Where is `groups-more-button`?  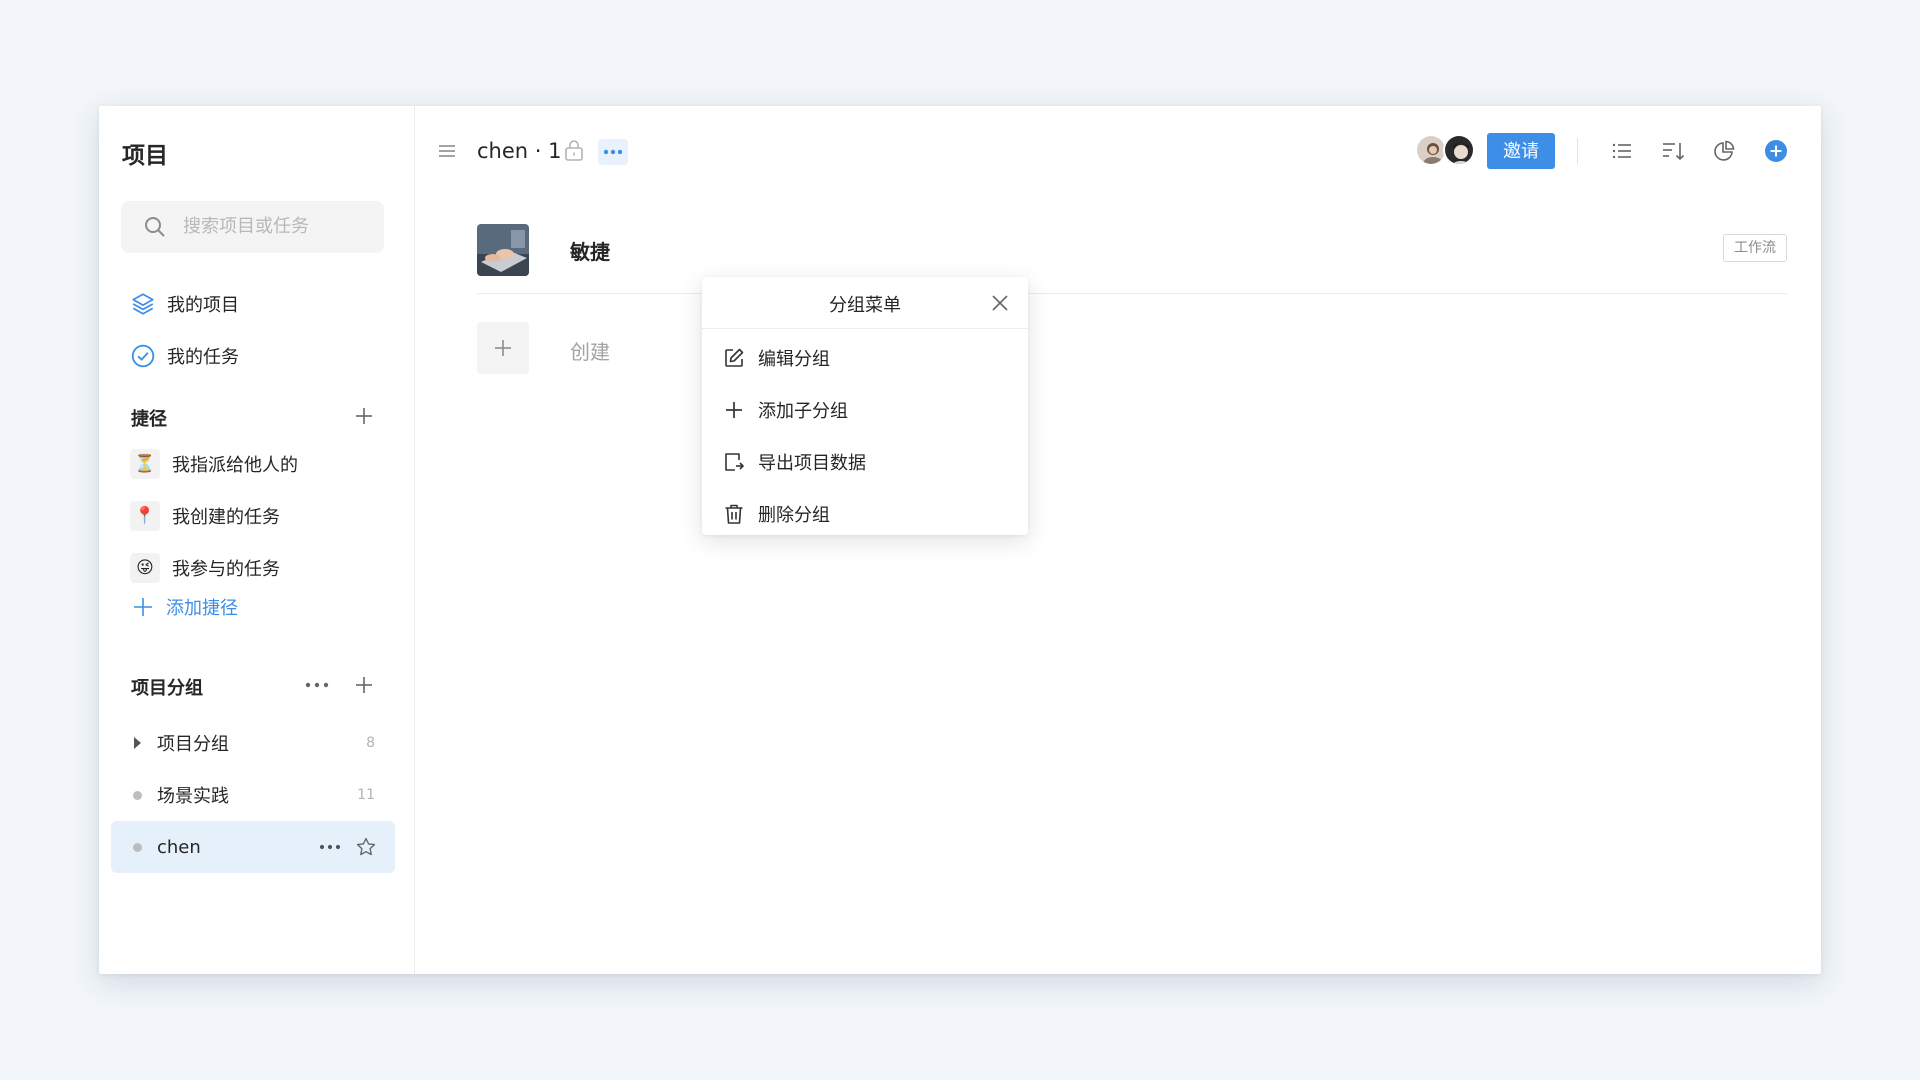
groups-more-button is located at coordinates (317, 685).